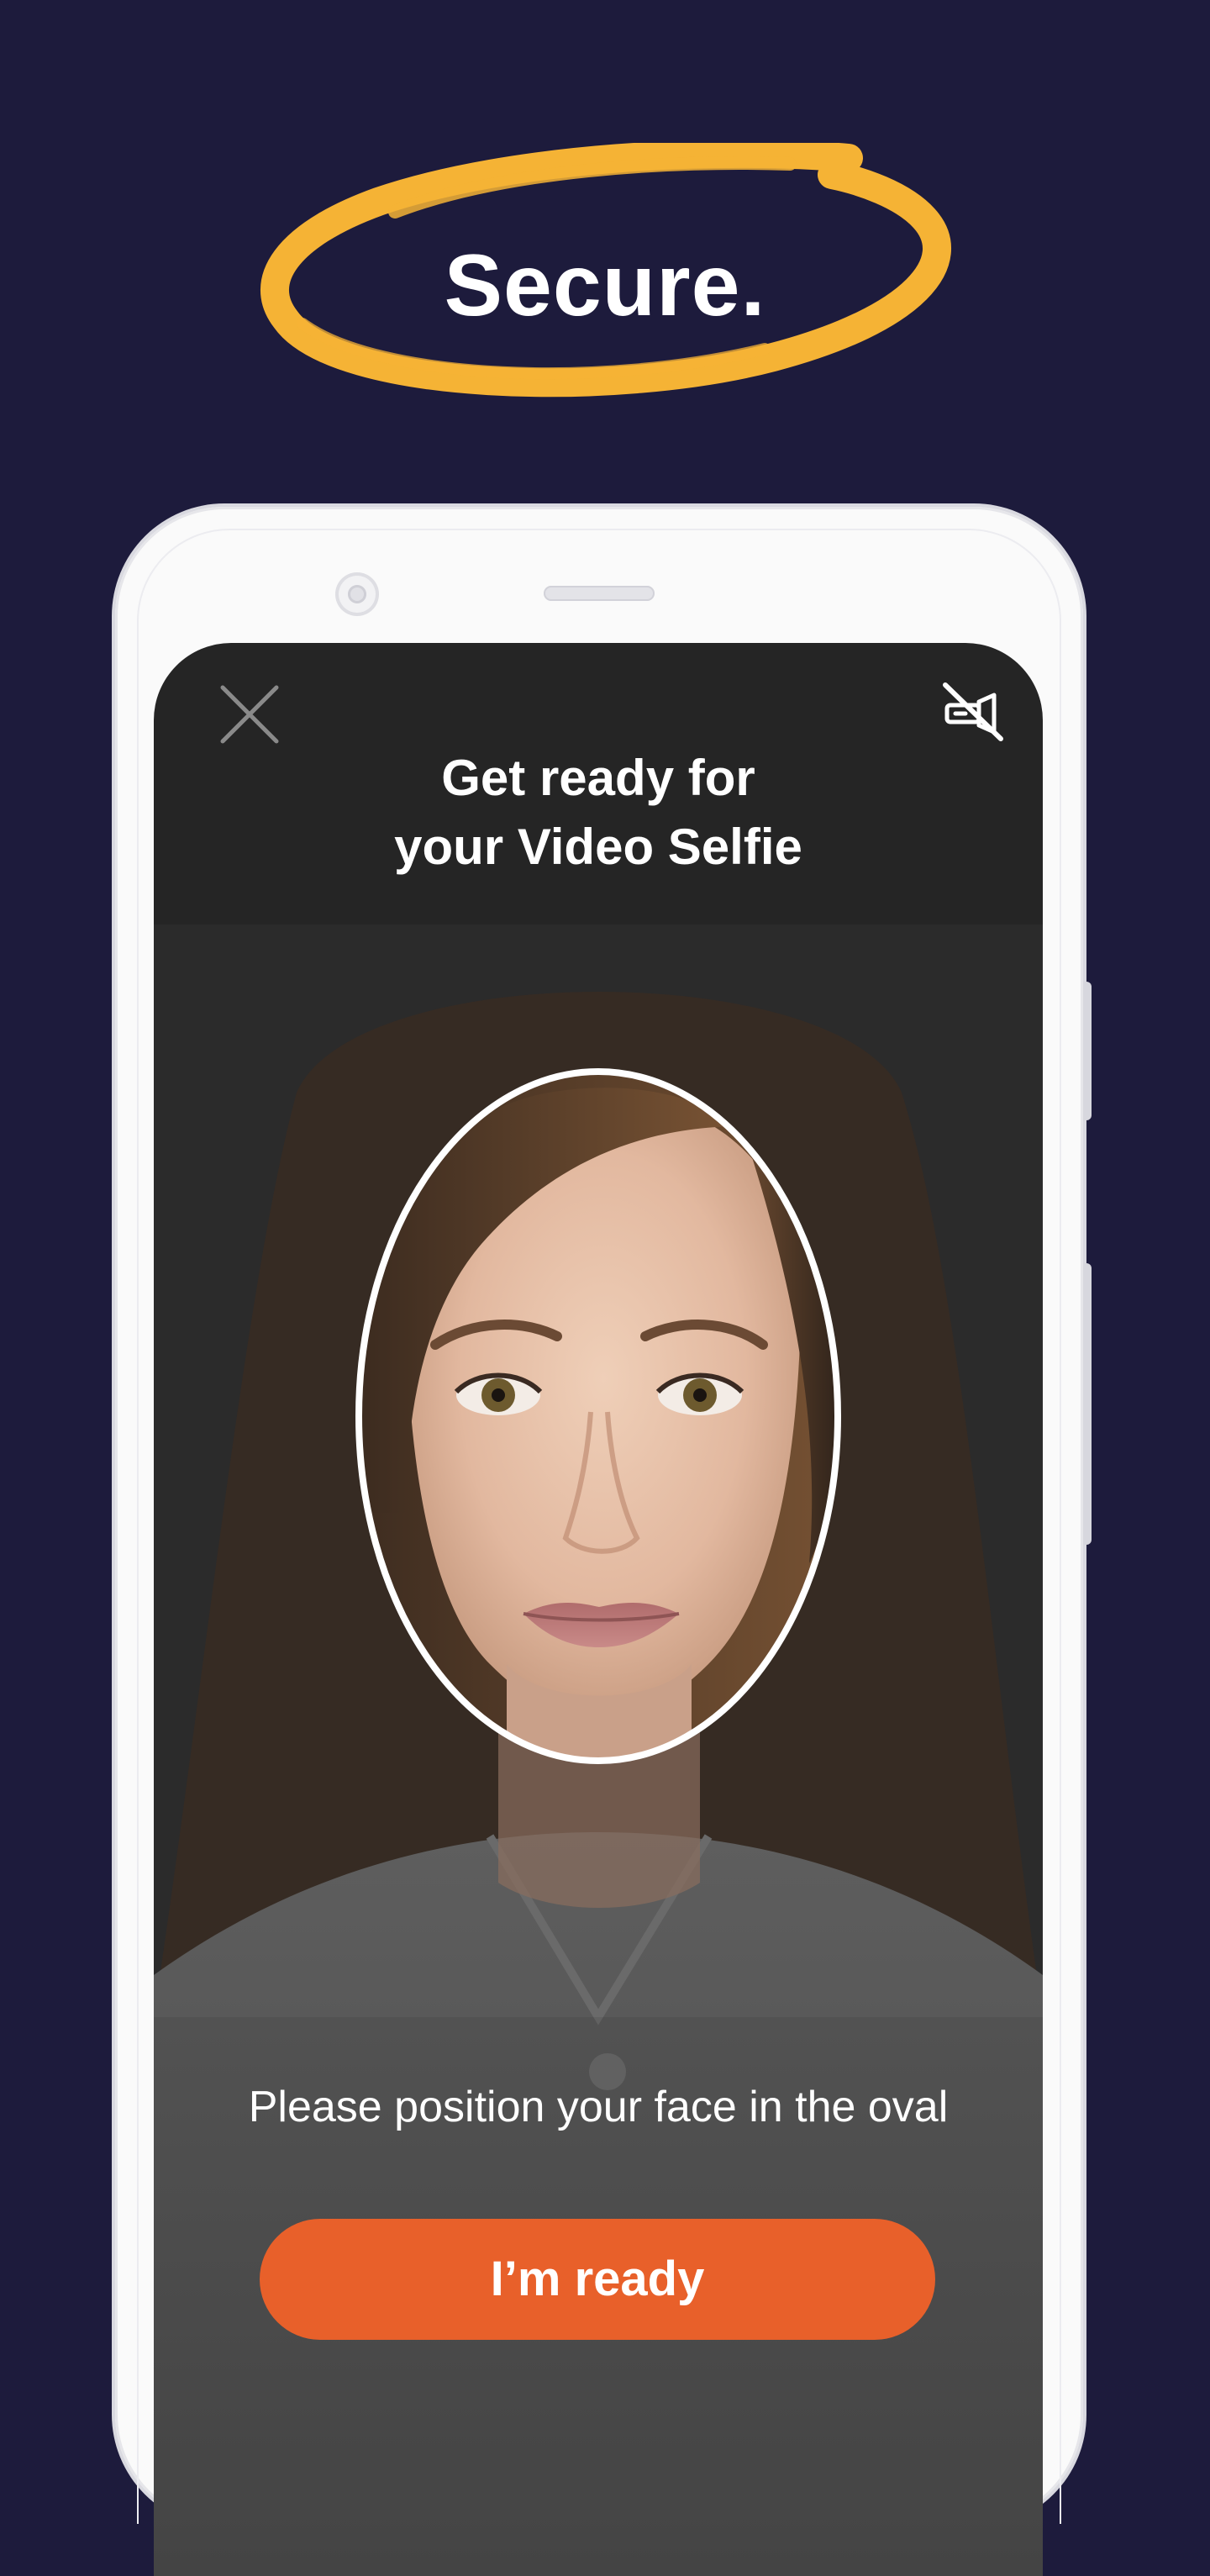 This screenshot has height=2576, width=1210. Describe the element at coordinates (357, 594) in the screenshot. I see `front-camera` at that location.